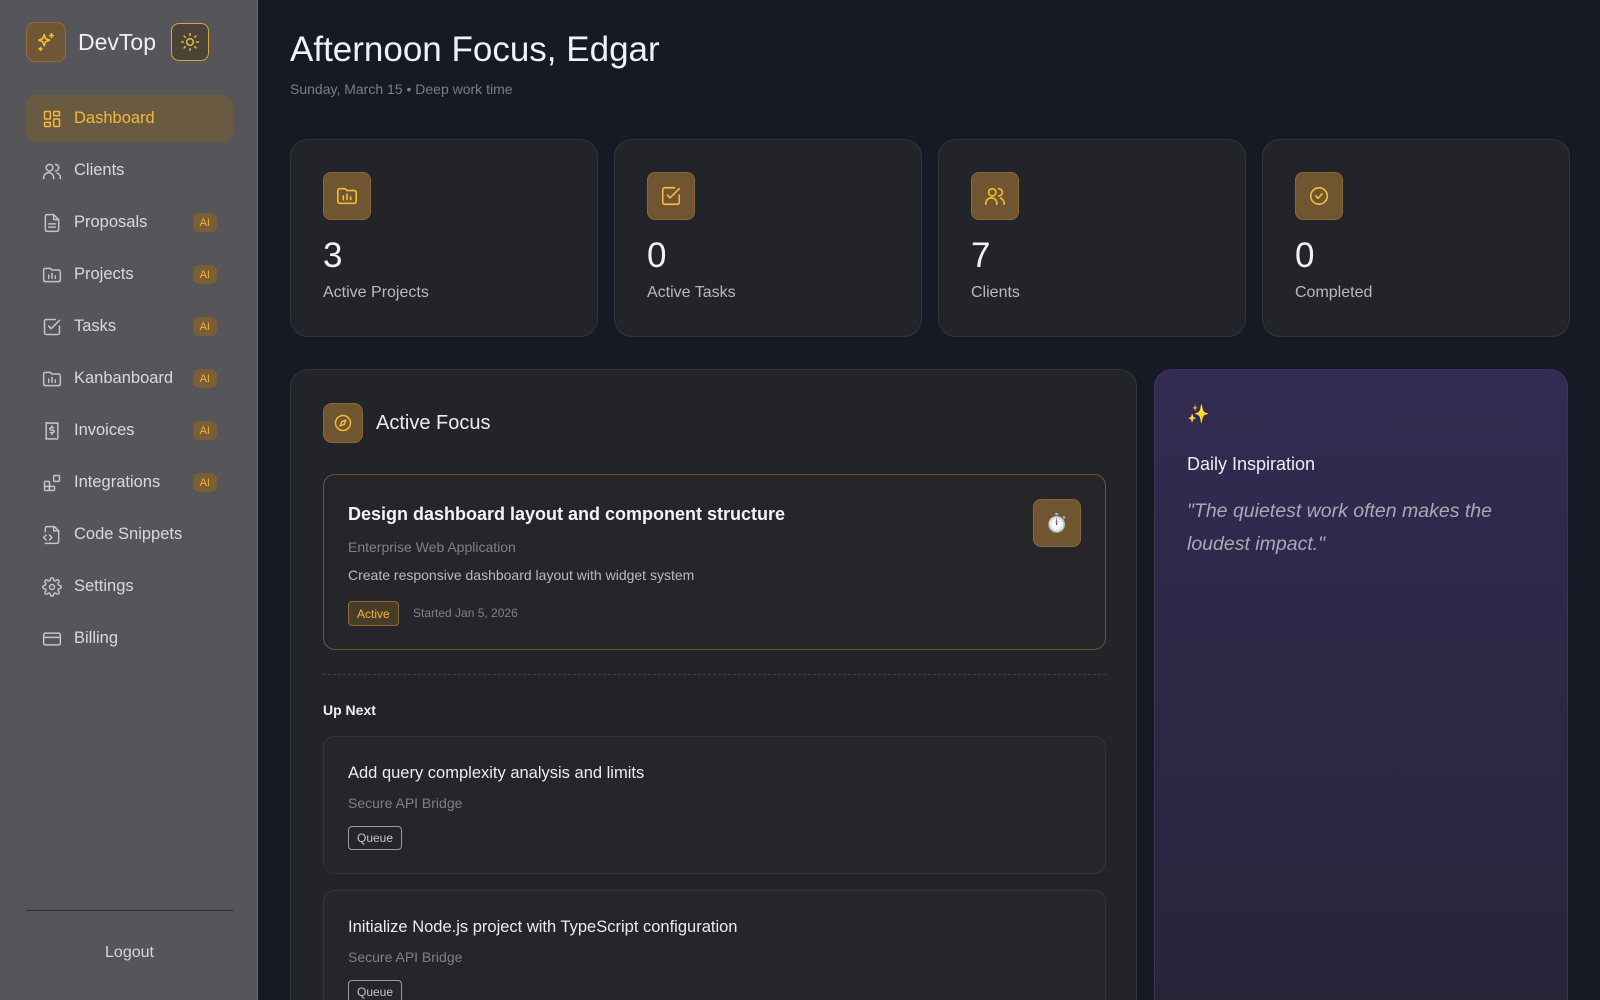 The height and width of the screenshot is (1000, 1600). I want to click on task-project: Enterprise Web Application, so click(432, 547).